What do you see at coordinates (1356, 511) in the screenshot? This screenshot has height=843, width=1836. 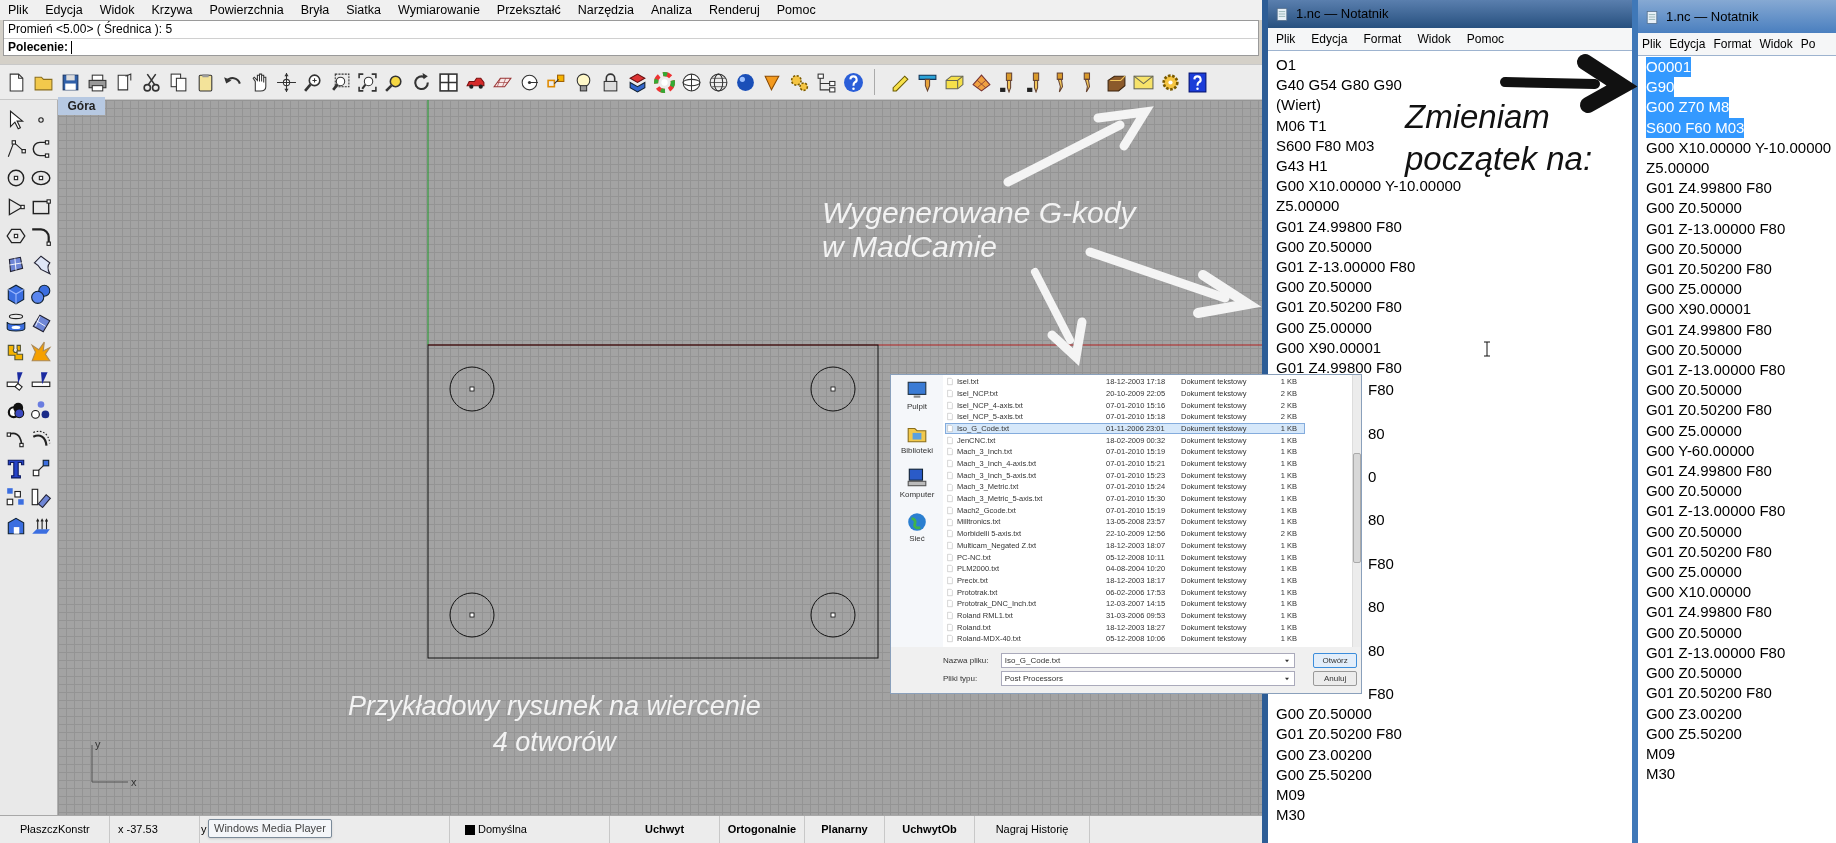 I see `scrollbar` at bounding box center [1356, 511].